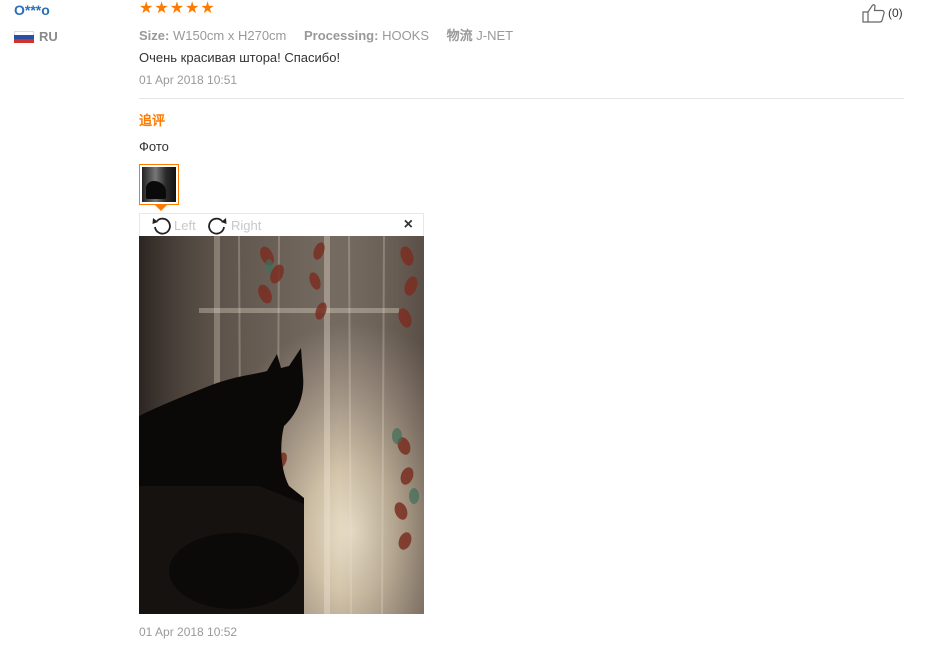 The width and height of the screenshot is (930, 647). Describe the element at coordinates (240, 57) in the screenshot. I see `review-text: Очень красивая штора! Спасибо!` at that location.